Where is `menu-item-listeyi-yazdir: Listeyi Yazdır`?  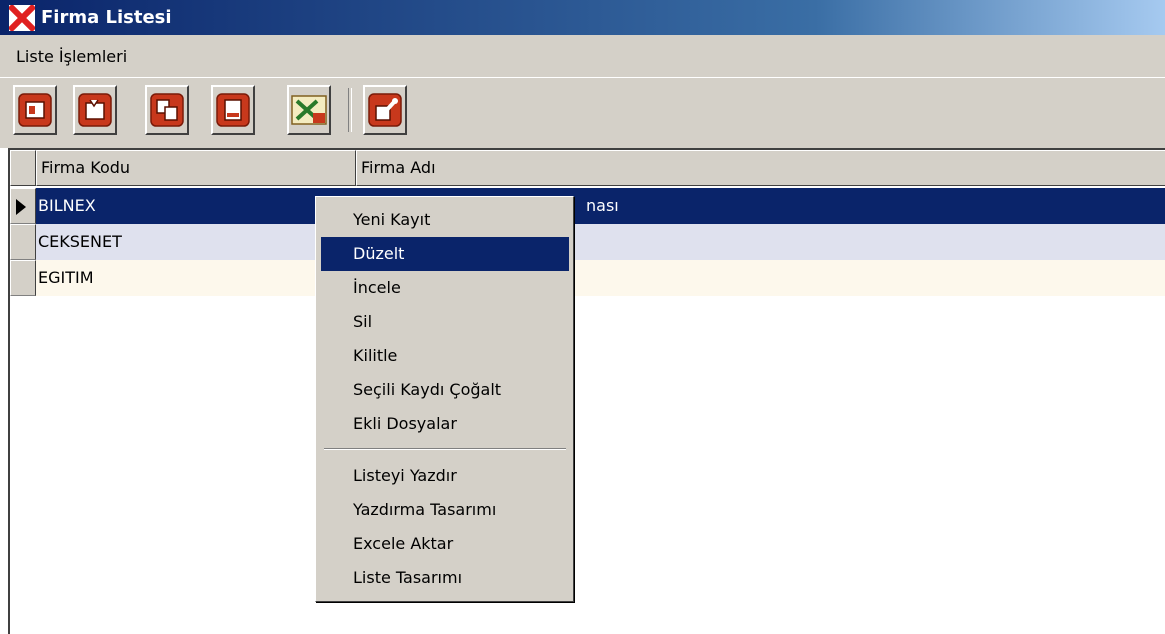 menu-item-listeyi-yazdir: Listeyi Yazdır is located at coordinates (445, 476).